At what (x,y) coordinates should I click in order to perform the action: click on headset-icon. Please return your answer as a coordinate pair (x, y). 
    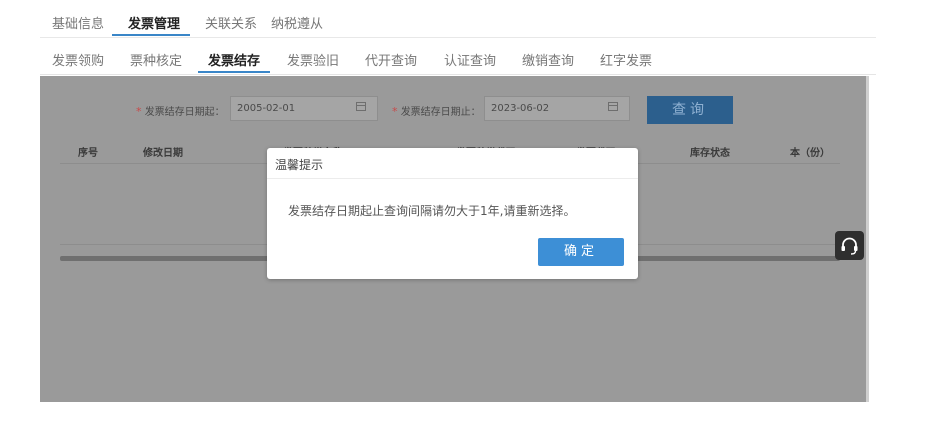
    Looking at the image, I should click on (849, 246).